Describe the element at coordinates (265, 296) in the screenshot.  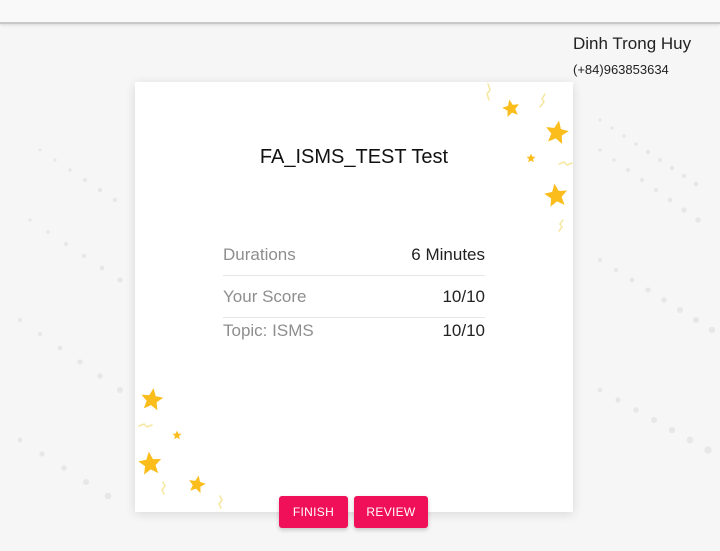
I see `score-label: Your Score` at that location.